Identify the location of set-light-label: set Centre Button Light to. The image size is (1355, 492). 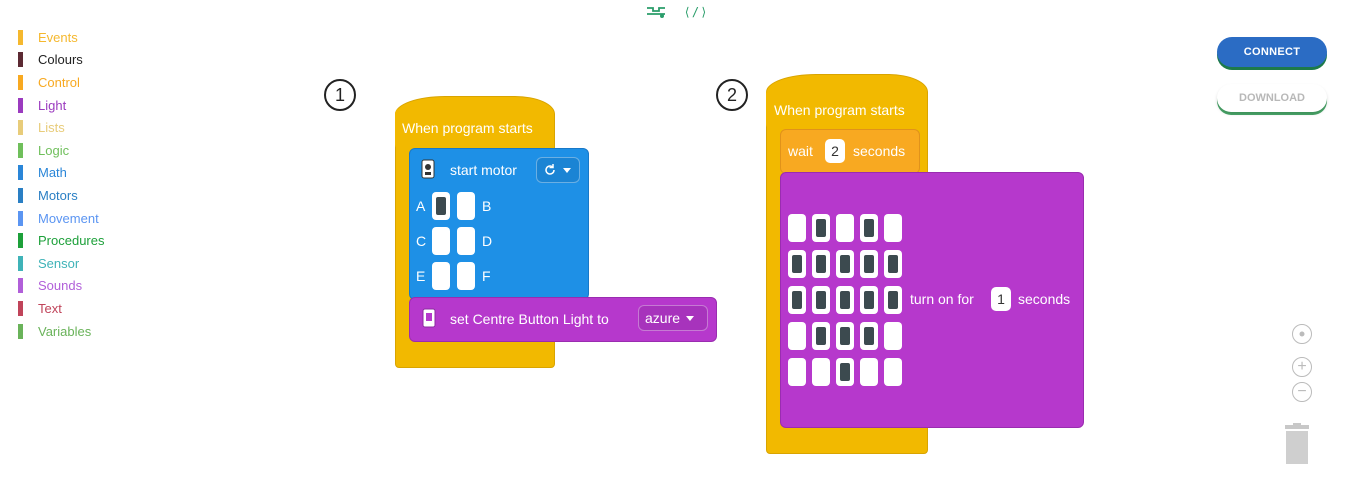
(529, 319).